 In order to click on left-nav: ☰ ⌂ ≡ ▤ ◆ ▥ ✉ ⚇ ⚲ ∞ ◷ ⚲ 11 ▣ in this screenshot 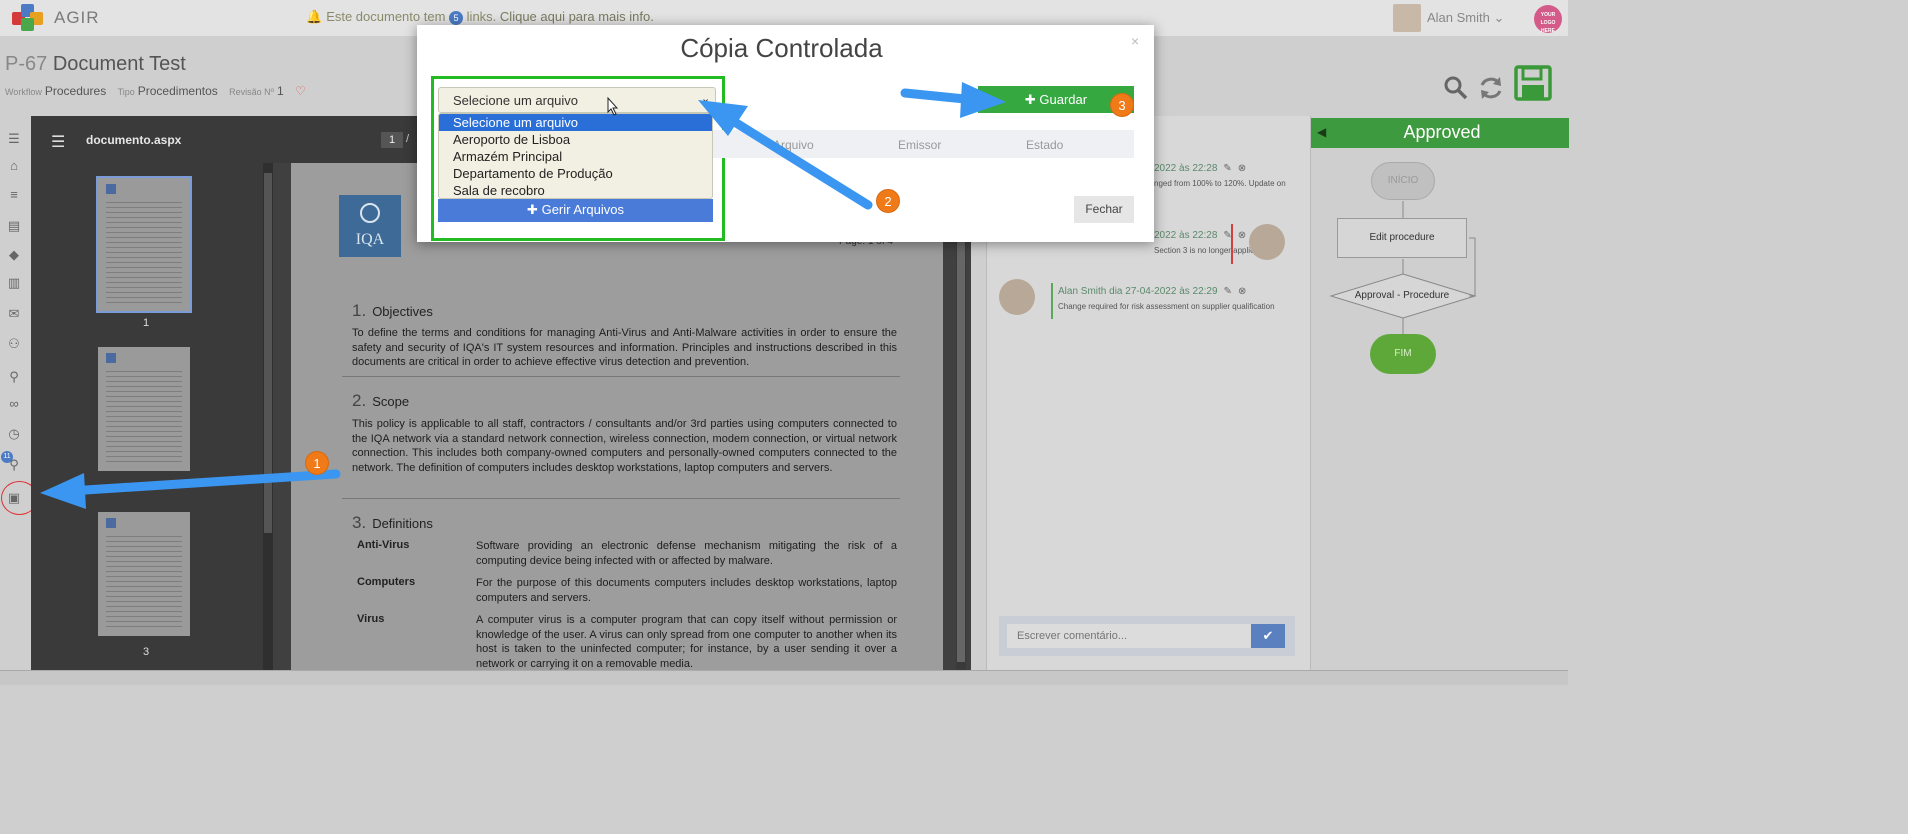, I will do `click(15, 393)`.